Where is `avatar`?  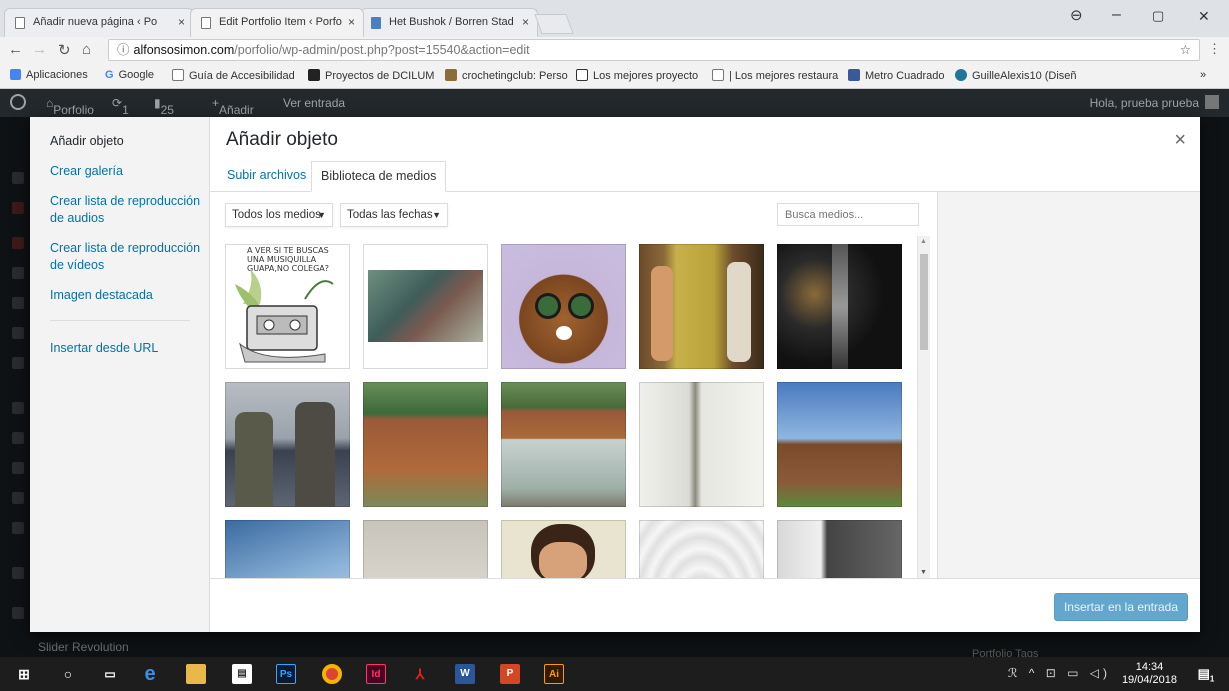 avatar is located at coordinates (1212, 102).